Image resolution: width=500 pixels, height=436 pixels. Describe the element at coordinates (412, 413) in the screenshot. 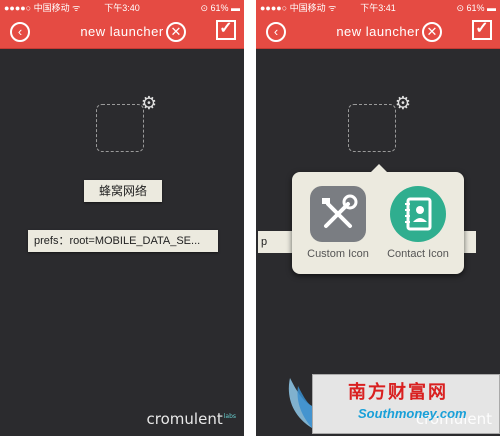

I see `watermark-url: Southmoney.com` at that location.